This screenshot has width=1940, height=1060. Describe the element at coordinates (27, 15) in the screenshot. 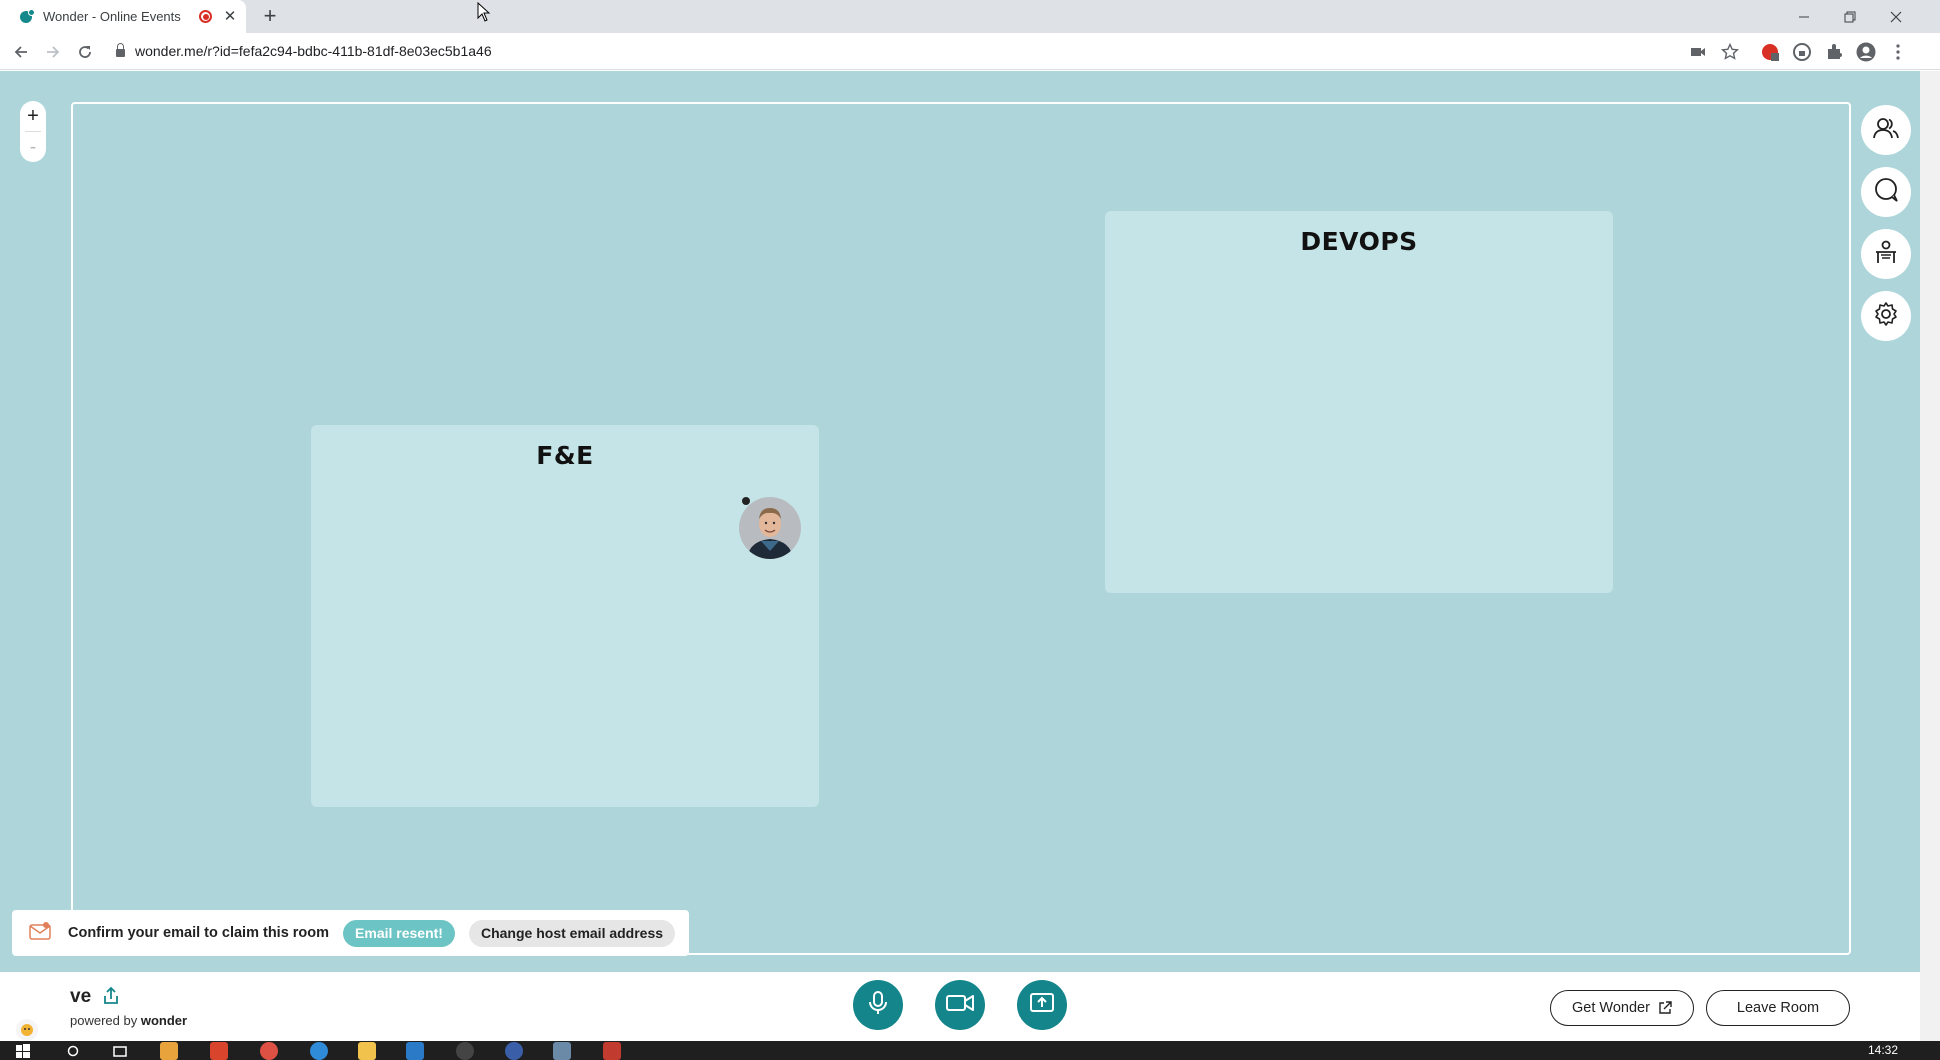

I see `wonder-favicon-icon` at that location.